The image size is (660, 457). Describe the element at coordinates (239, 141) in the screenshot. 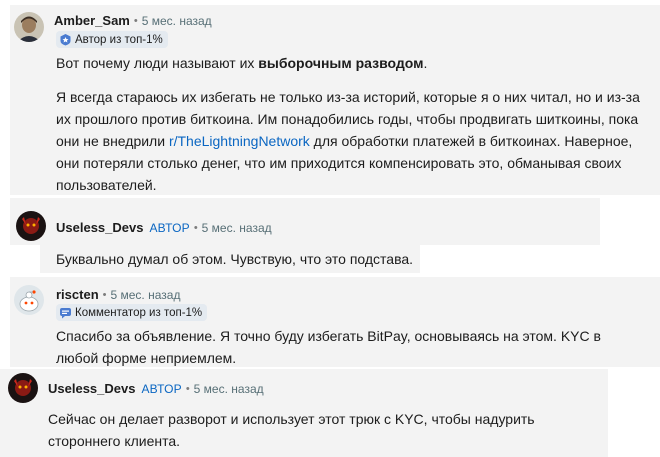

I see `subreddit-link: r/TheLightningNetwork` at that location.